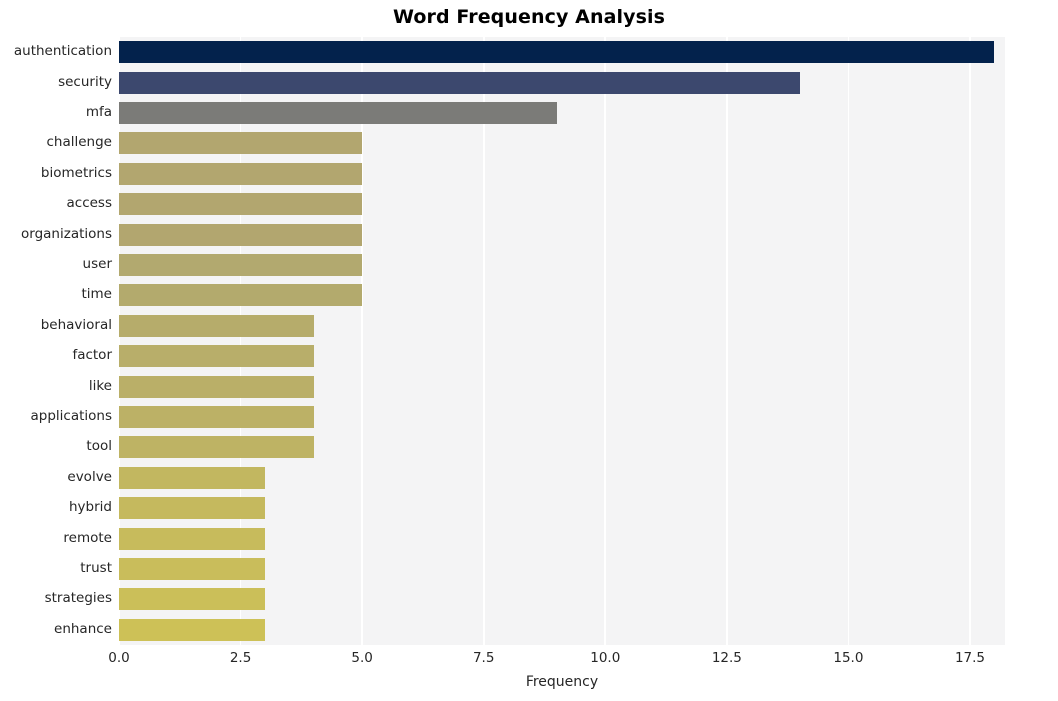  I want to click on x-tick-label-15.0: 15.0, so click(848, 658).